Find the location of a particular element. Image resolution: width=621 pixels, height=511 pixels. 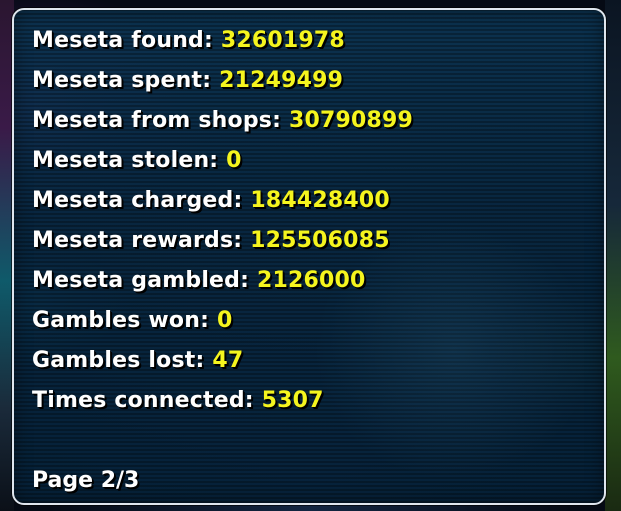

stat-label: Meseta gambled: is located at coordinates (144, 280).